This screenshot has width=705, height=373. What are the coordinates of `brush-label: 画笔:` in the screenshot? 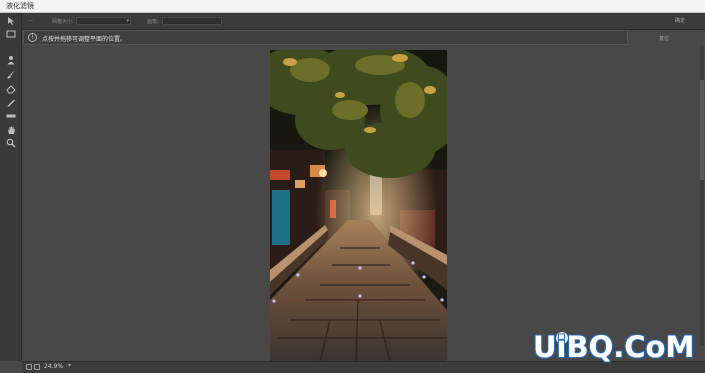 It's located at (153, 22).